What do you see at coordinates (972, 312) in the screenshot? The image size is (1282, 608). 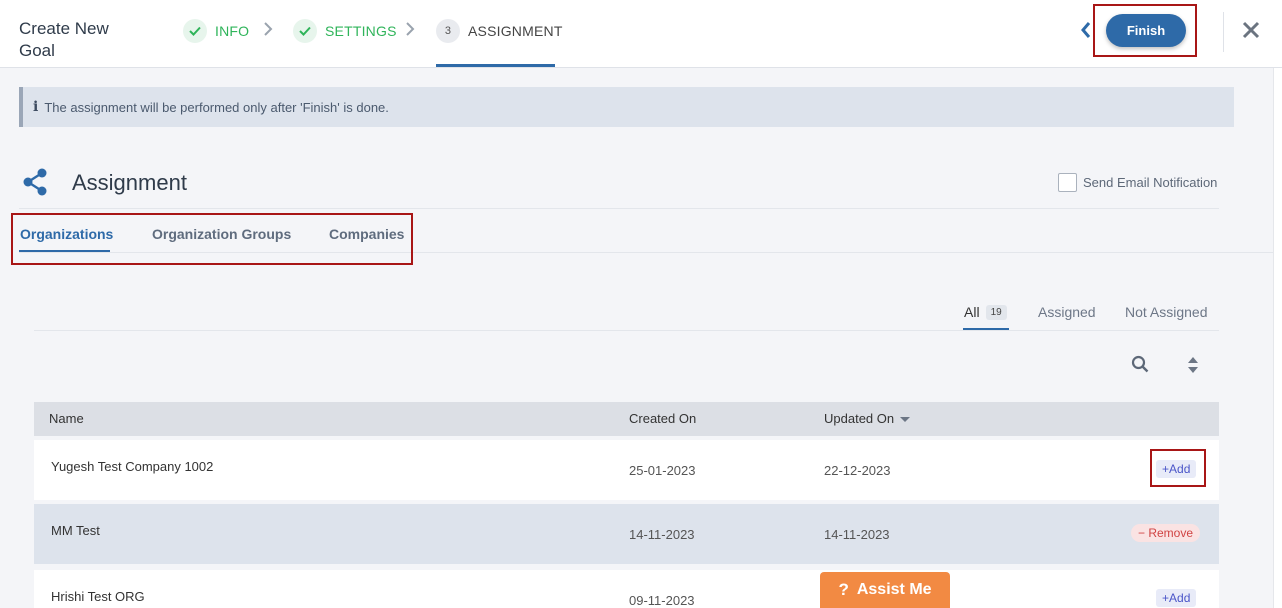 I see `filter-all-label: All` at bounding box center [972, 312].